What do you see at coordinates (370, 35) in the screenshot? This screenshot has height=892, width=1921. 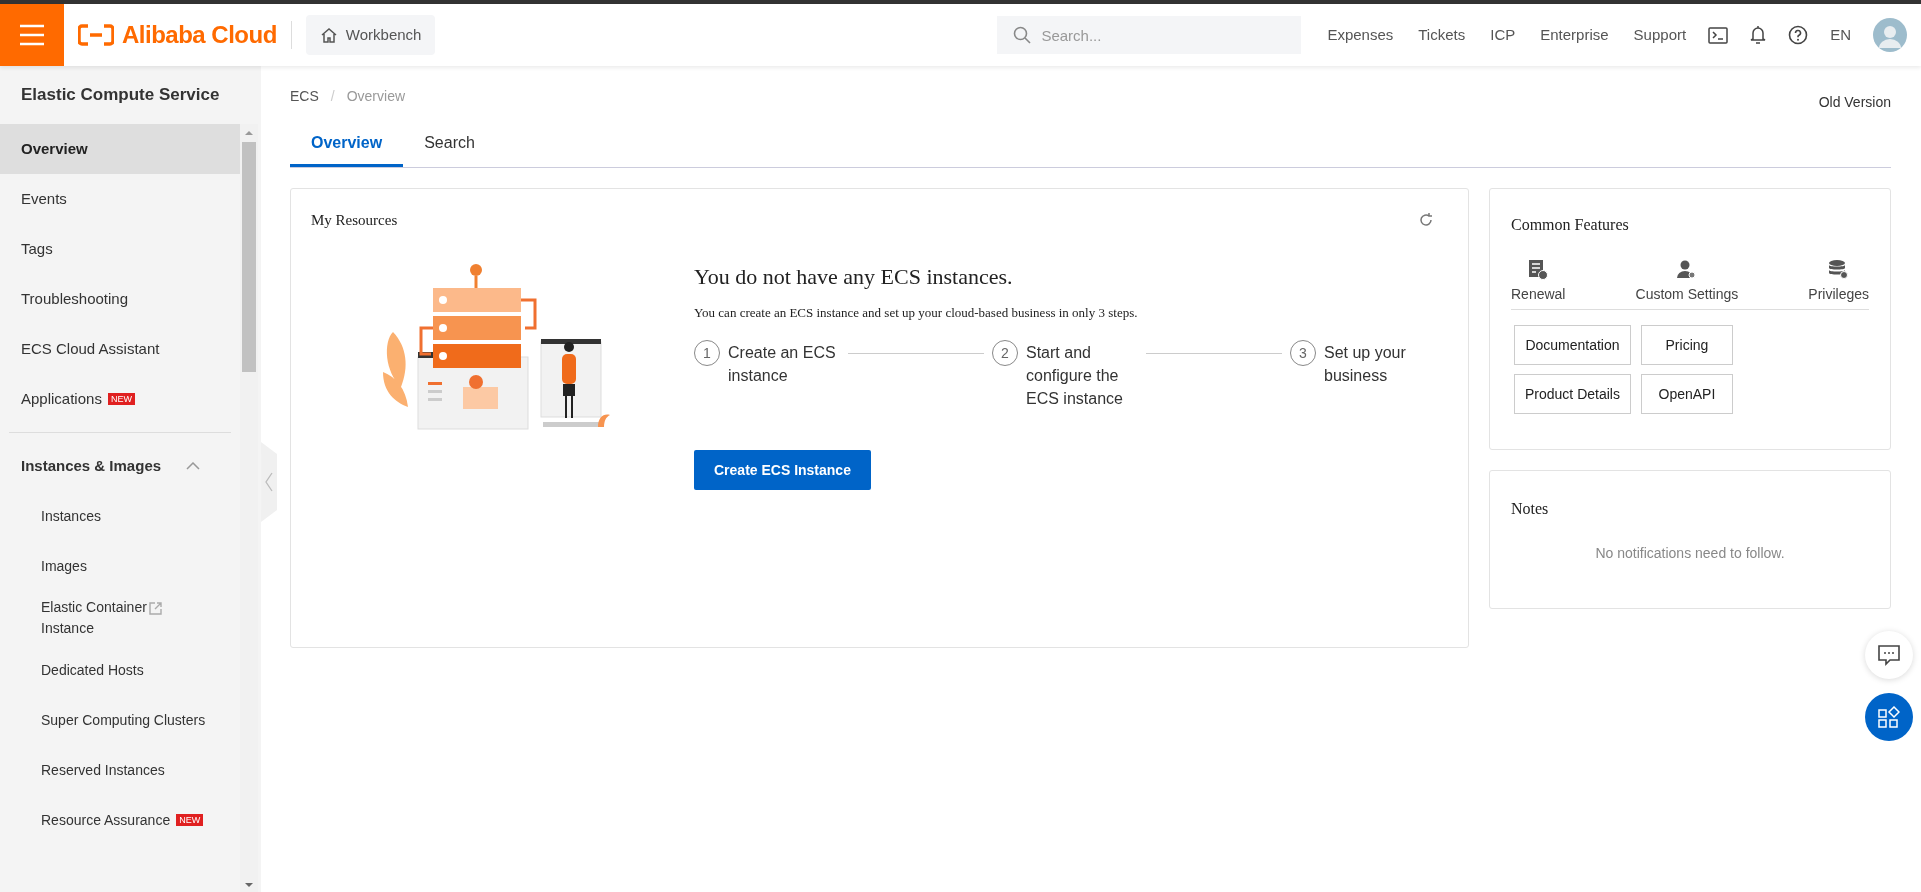 I see `workbench-button: Workbench` at bounding box center [370, 35].